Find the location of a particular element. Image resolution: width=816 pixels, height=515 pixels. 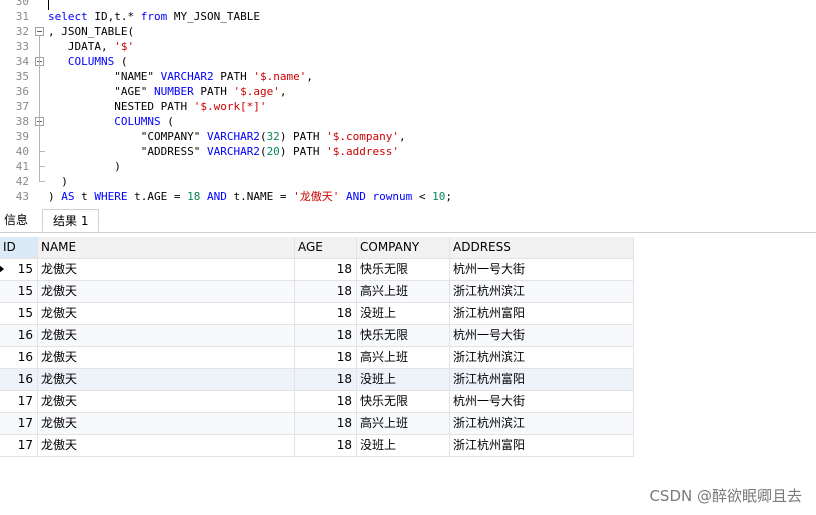

table-row: 15 龙傲天 18 快乐无限 杭州一号大街 is located at coordinates (317, 270).